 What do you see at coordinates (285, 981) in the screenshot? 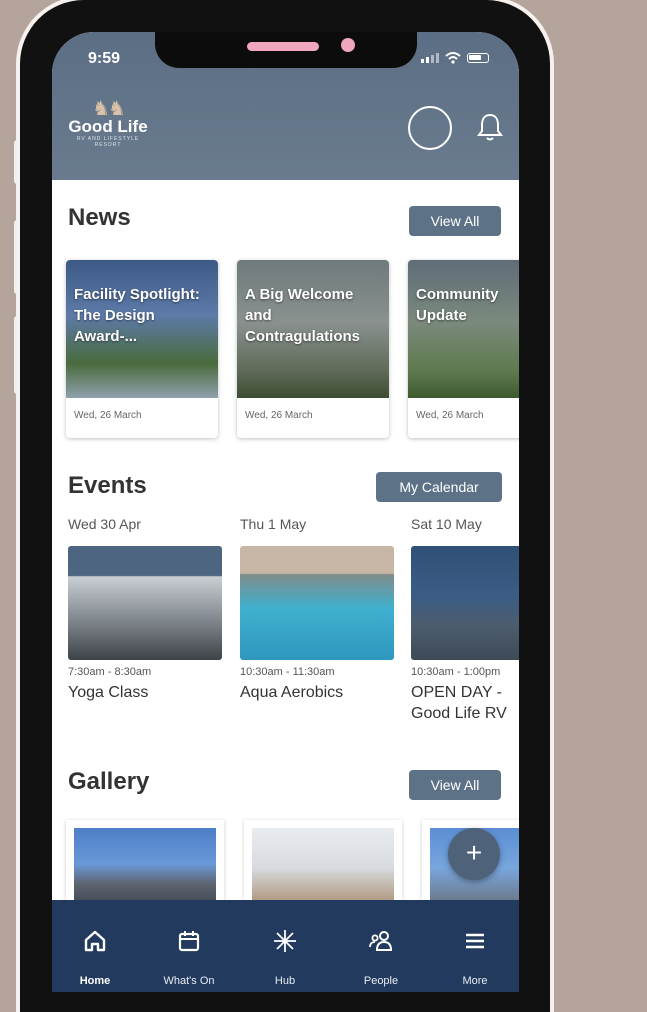
I see `tab-label: Hub` at bounding box center [285, 981].